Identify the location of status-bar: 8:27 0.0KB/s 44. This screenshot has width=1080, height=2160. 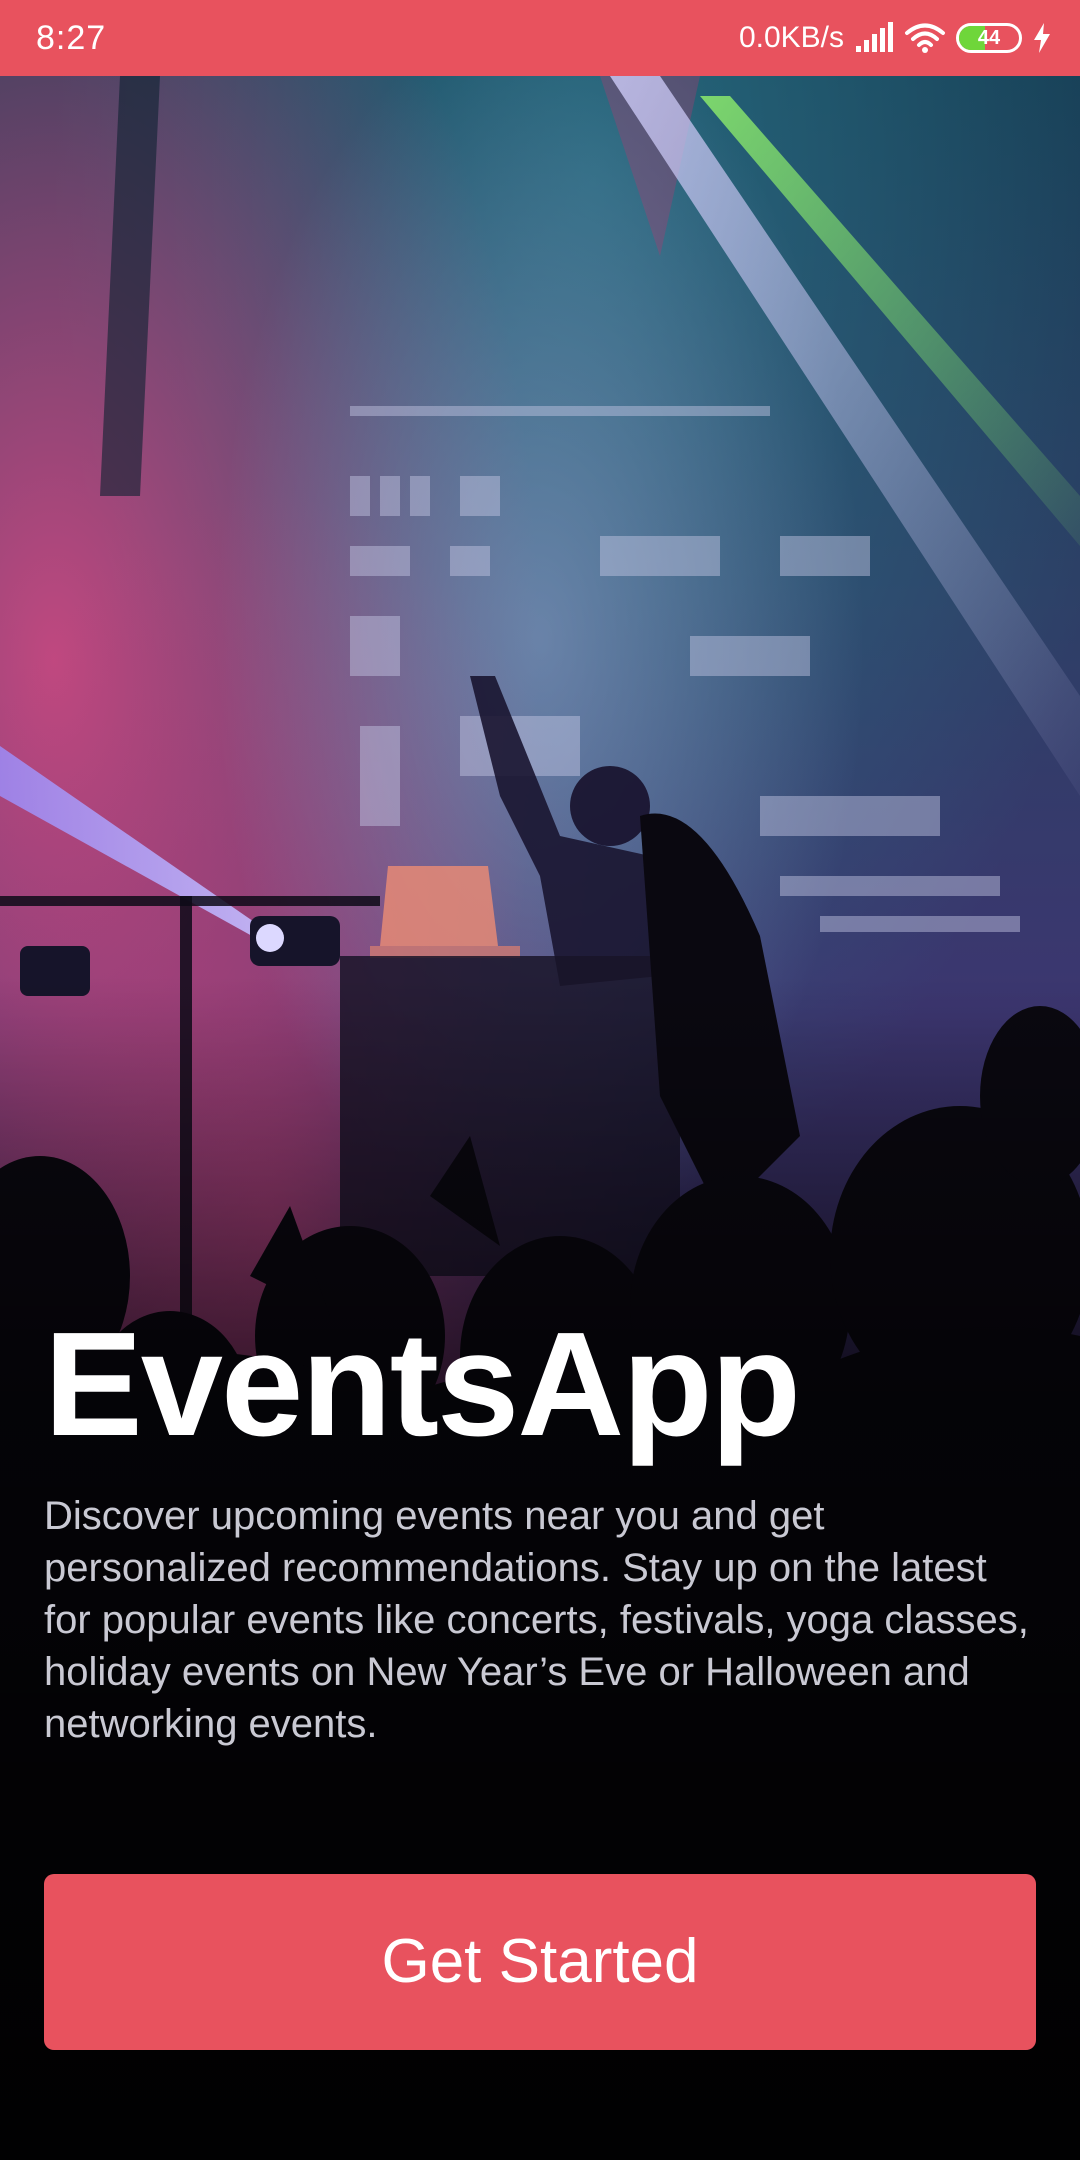
(540, 38).